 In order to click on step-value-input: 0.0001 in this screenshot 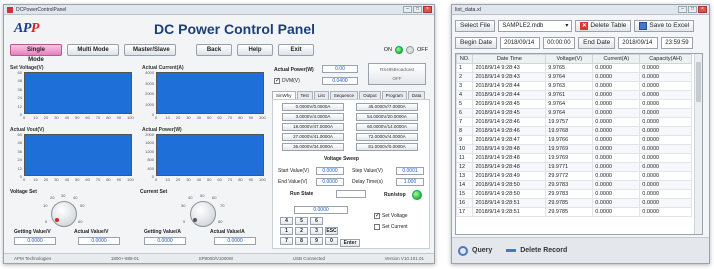, I will do `click(410, 171)`.